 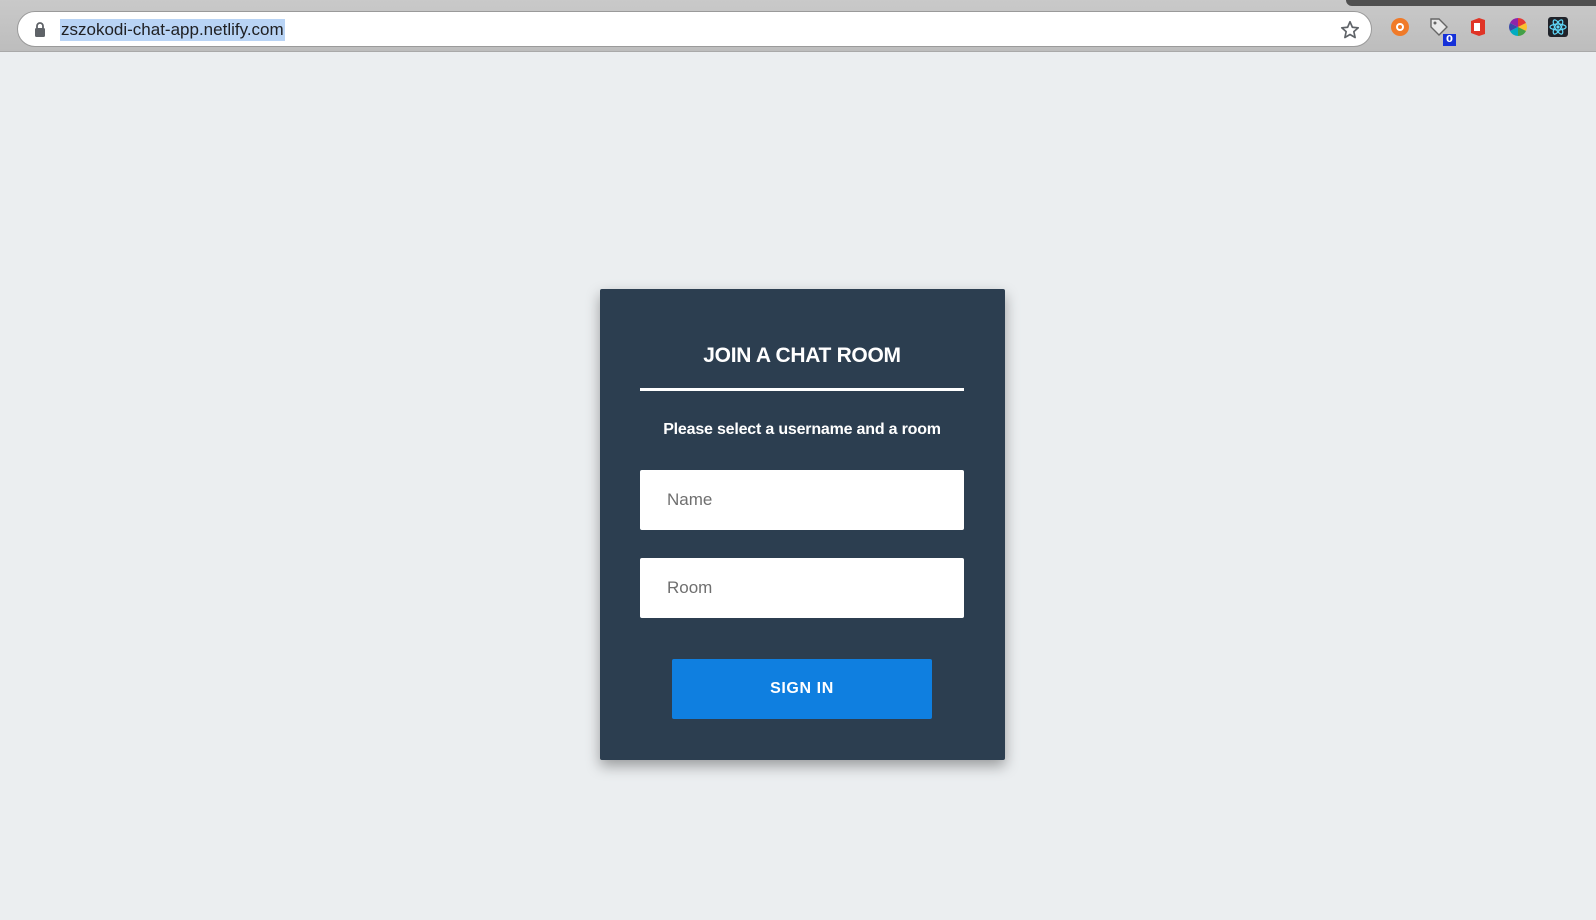 I want to click on lock-icon, so click(x=40, y=29).